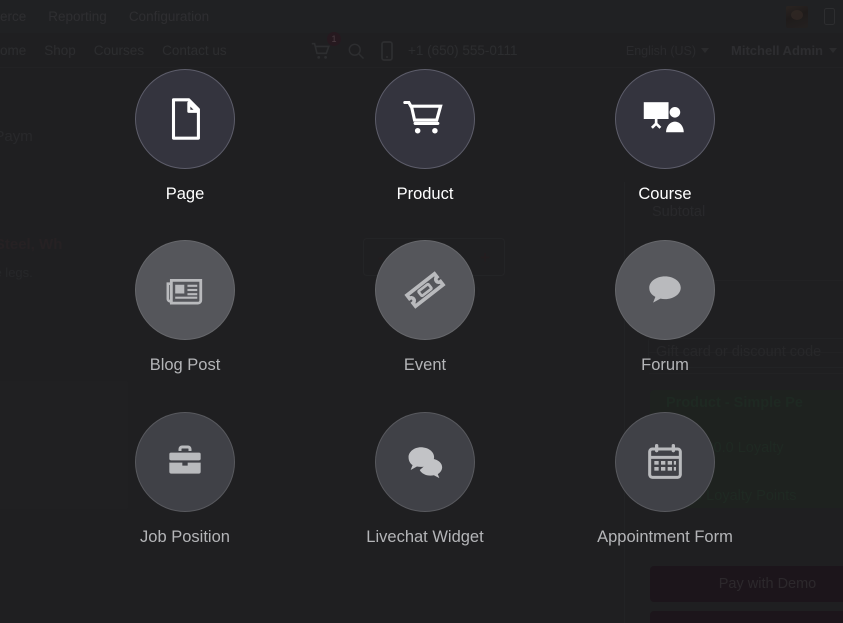 Image resolution: width=843 pixels, height=623 pixels. I want to click on new-content-item-event: Event, so click(425, 307).